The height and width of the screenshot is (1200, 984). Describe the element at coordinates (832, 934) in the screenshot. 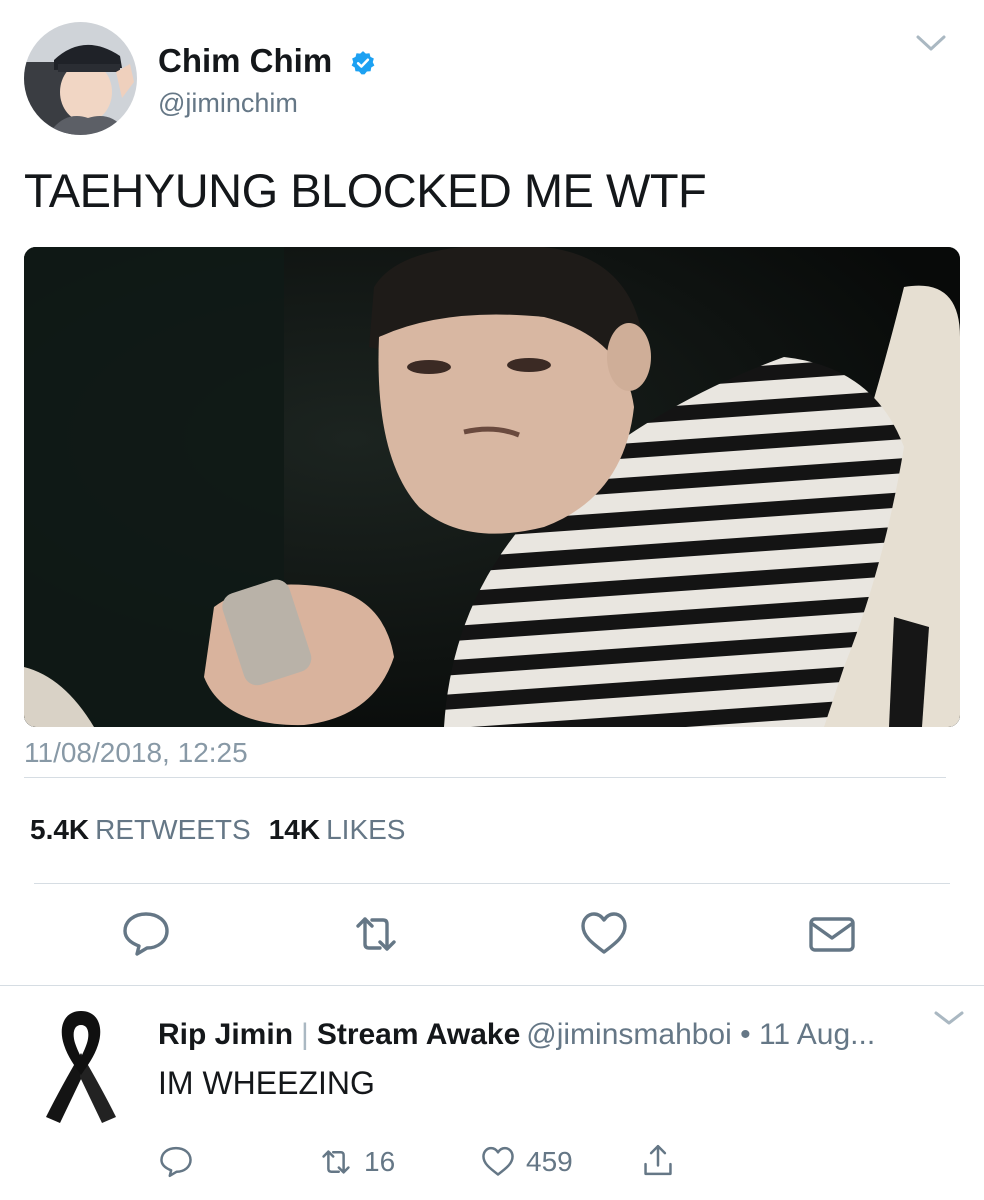

I see `envelope-icon` at that location.